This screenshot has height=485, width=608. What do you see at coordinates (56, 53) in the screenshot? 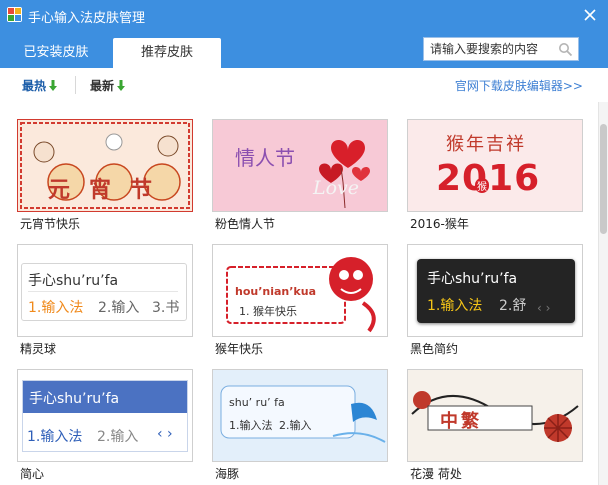
I see `tab-installed-skins: 已安装皮肤` at bounding box center [56, 53].